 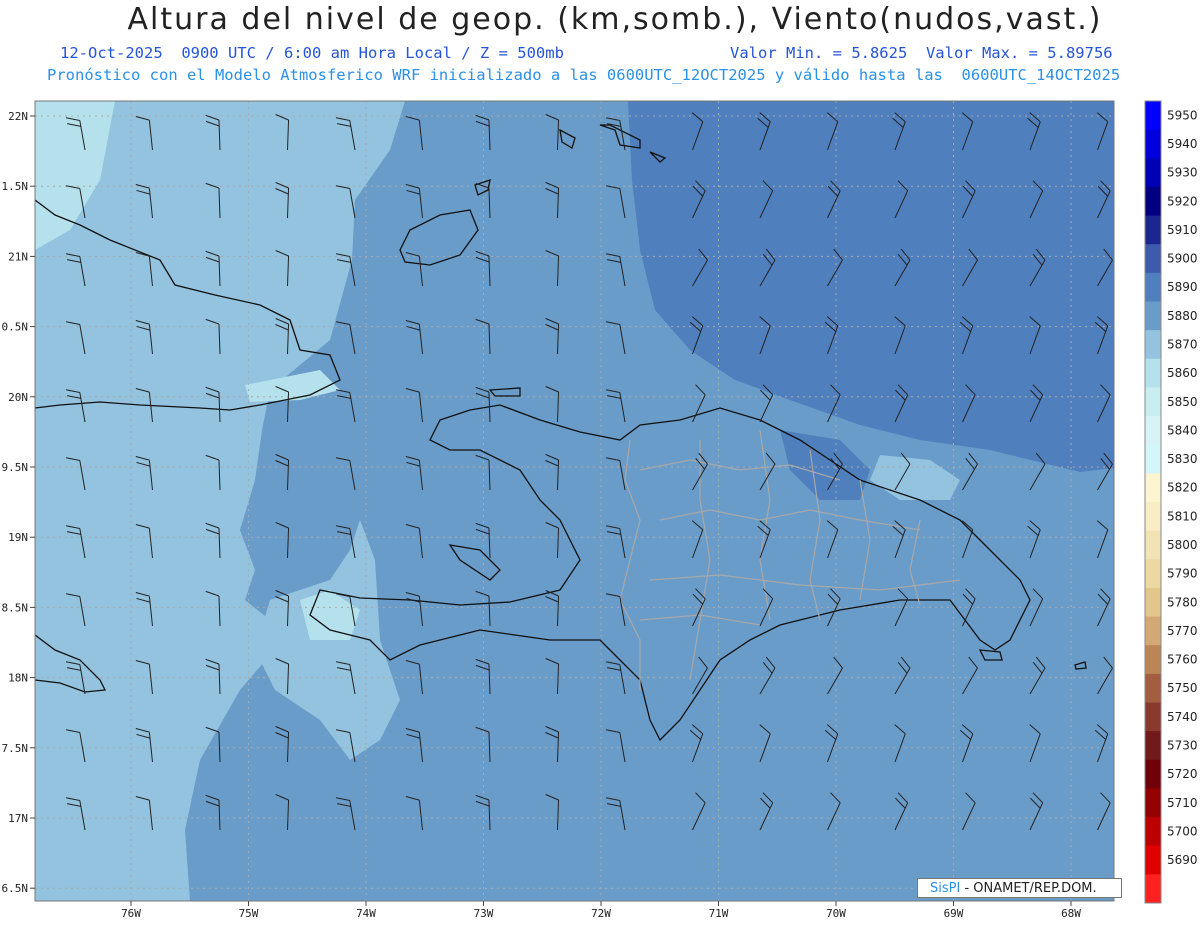 I want to click on colorbar-label: 5850, so click(x=1182, y=402).